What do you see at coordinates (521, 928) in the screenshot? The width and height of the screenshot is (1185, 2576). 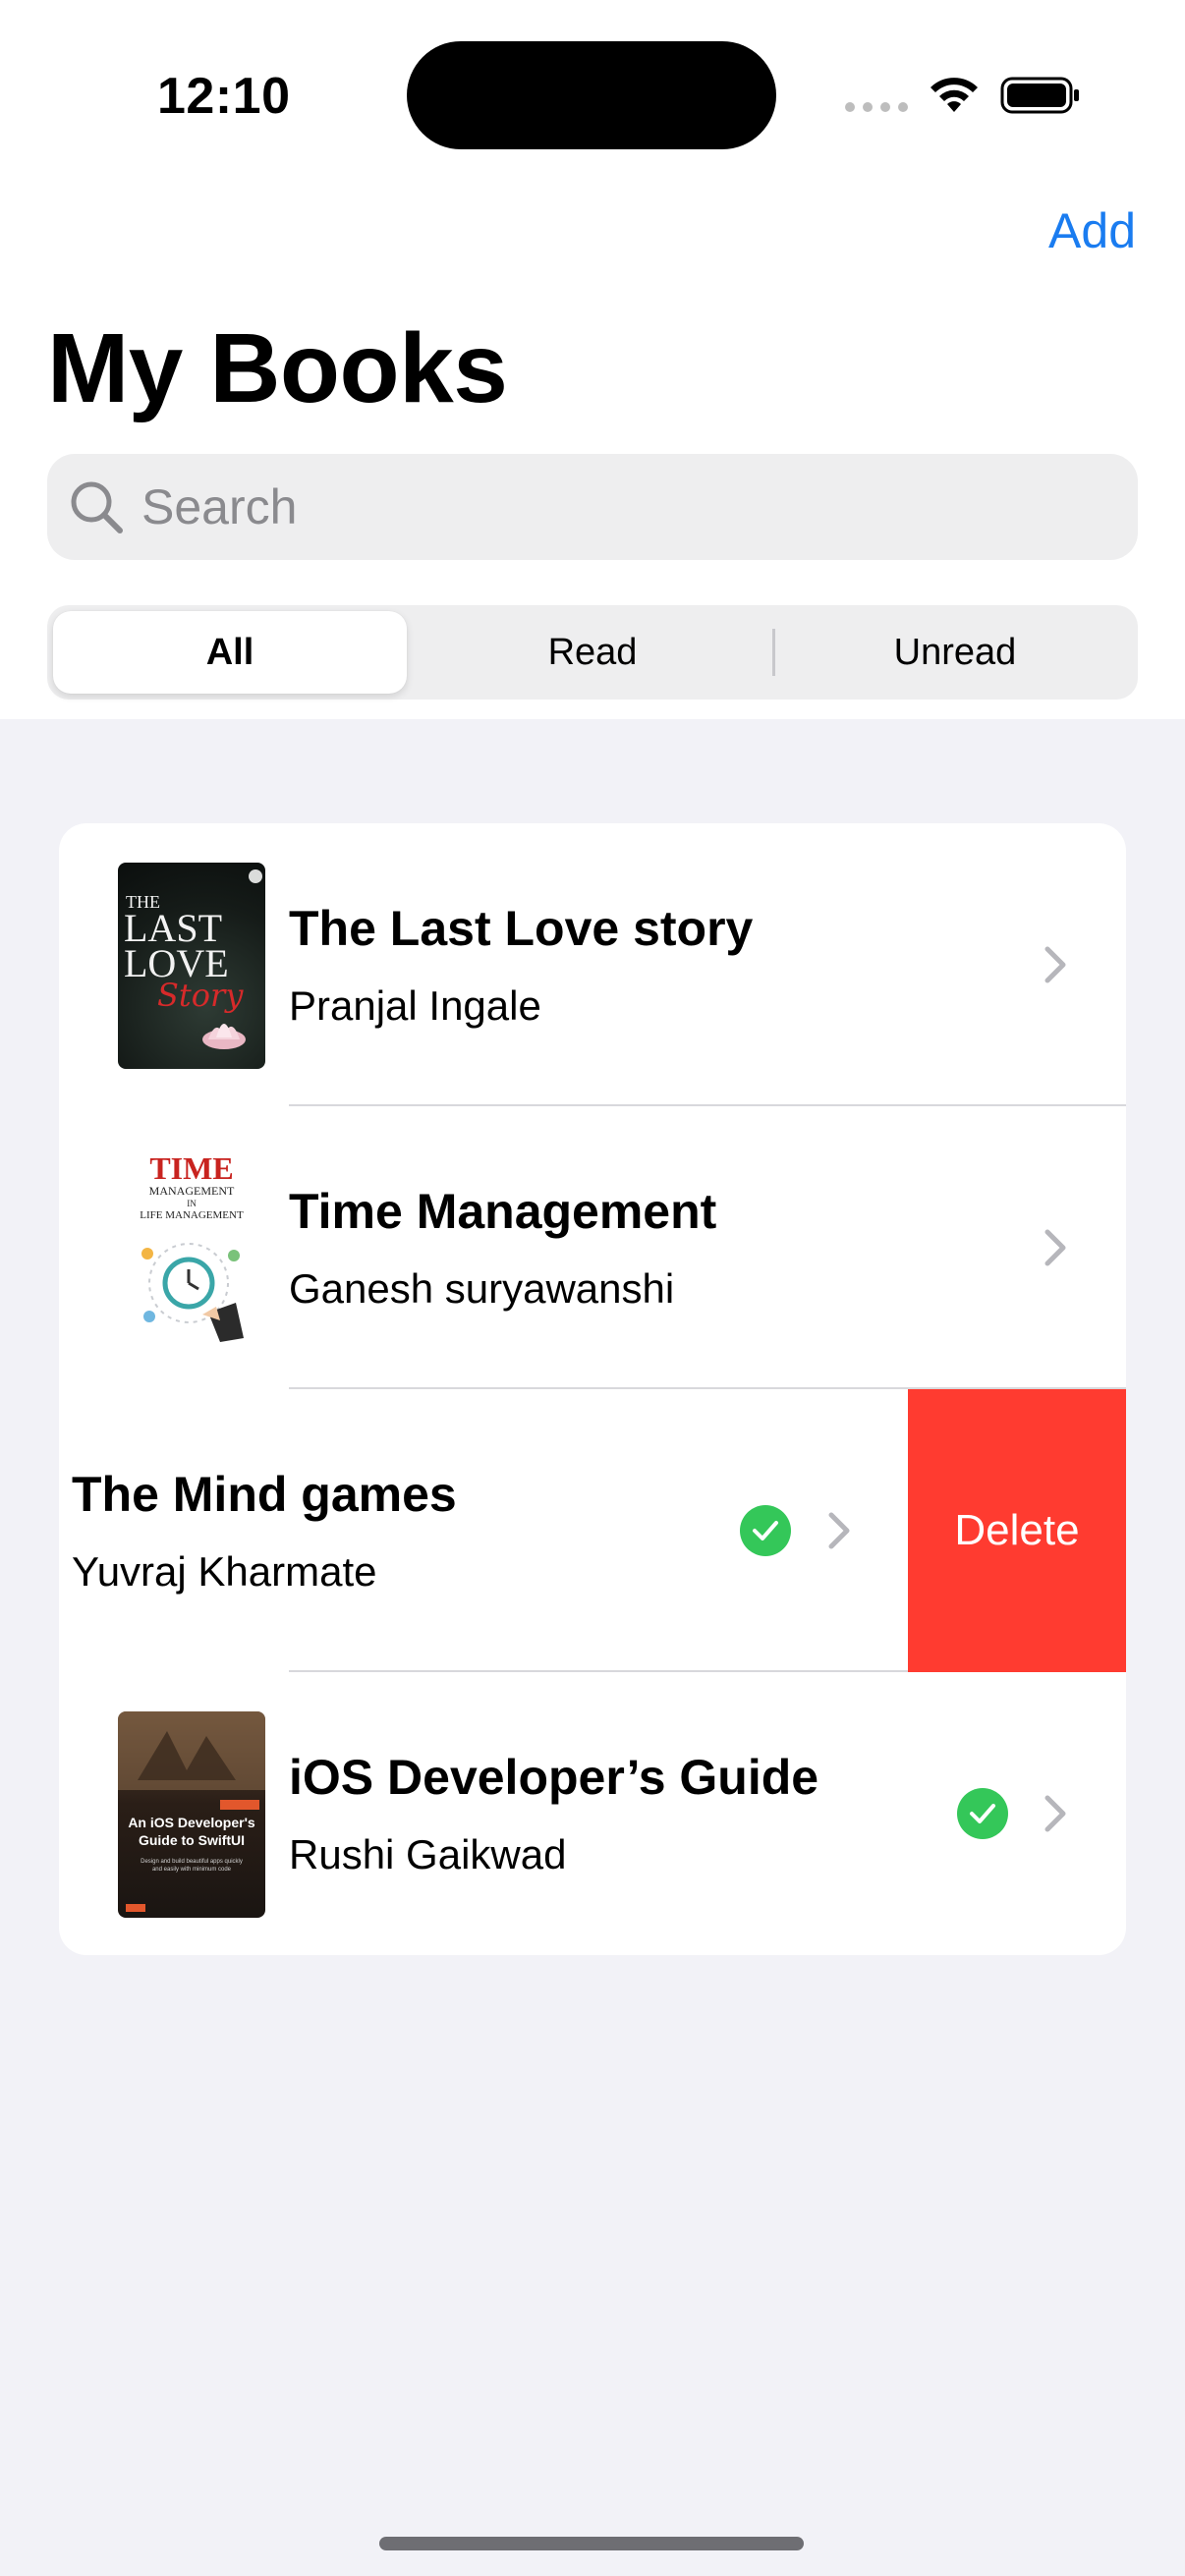 I see `book-title: The Last Love story` at bounding box center [521, 928].